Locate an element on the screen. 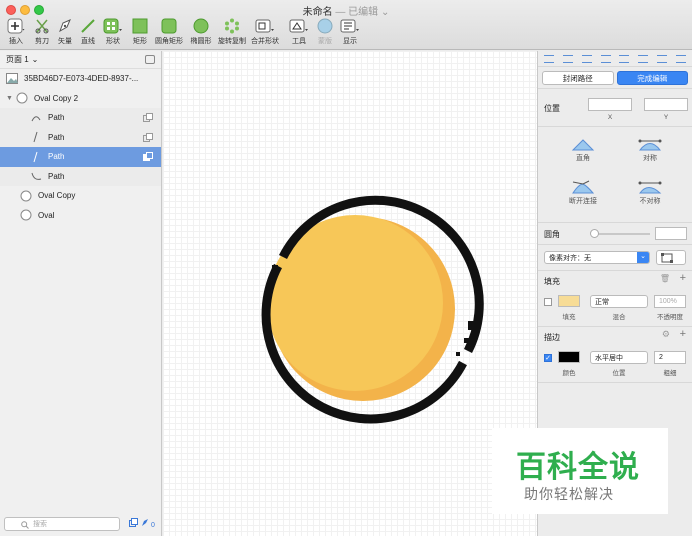  alignment-toolbar is located at coordinates (615, 59).